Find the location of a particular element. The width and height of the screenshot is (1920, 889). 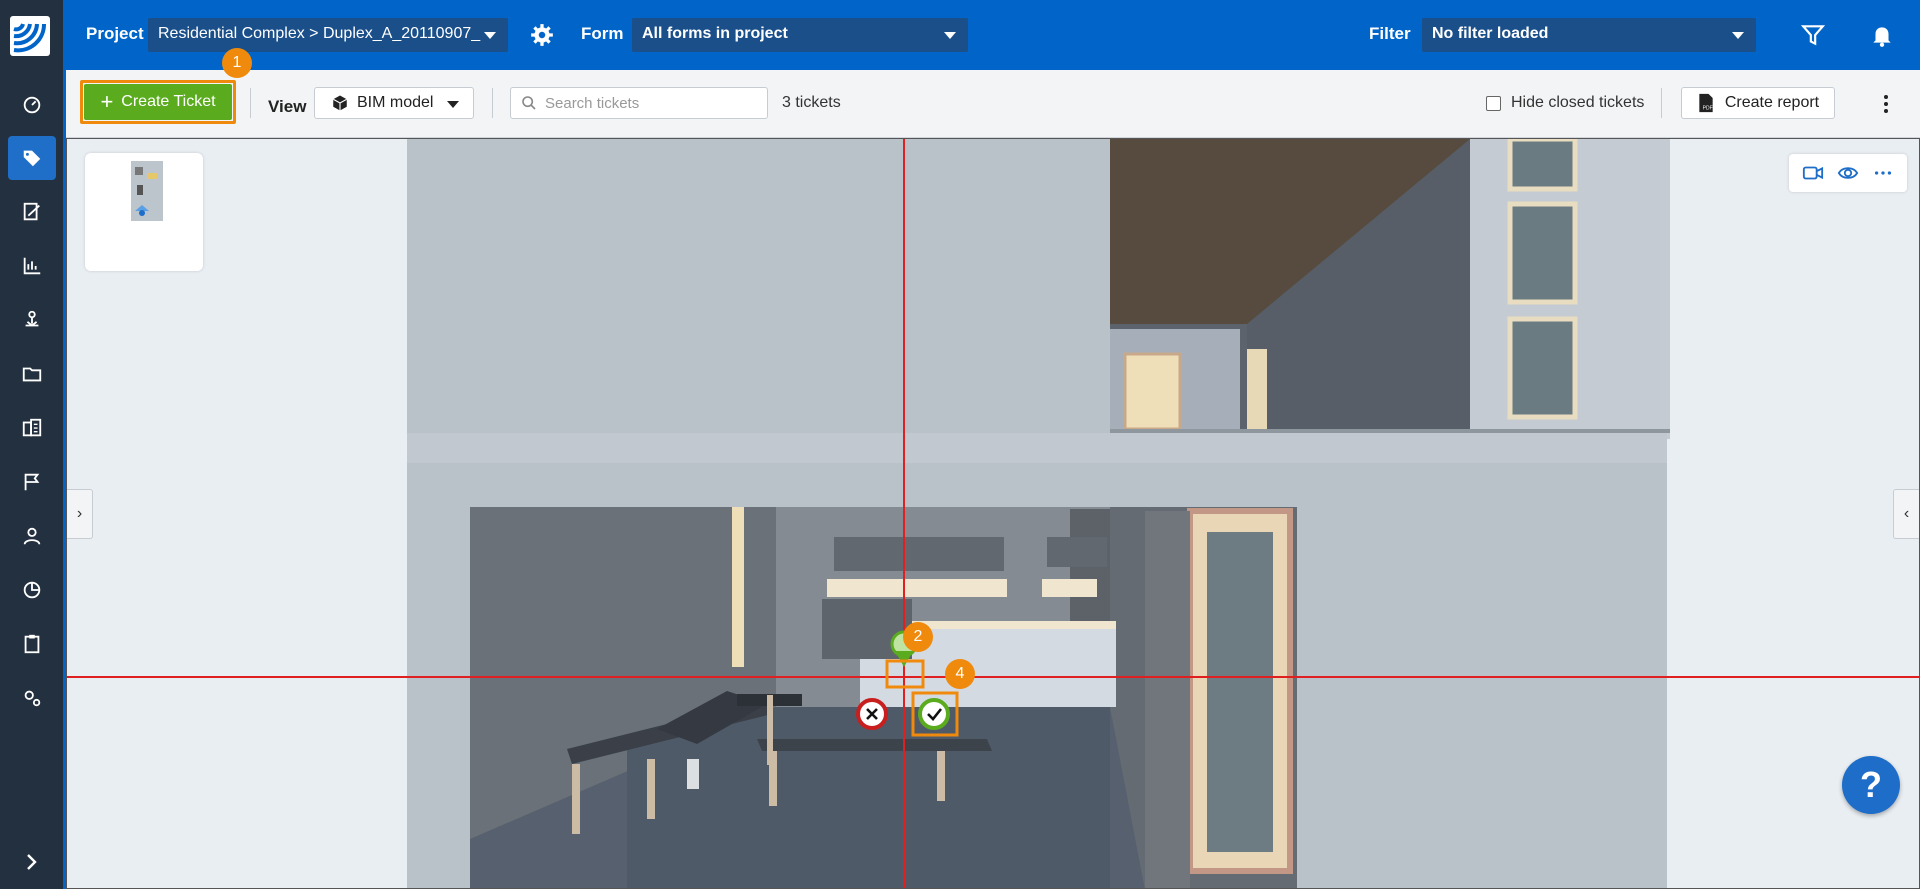

settings-icon is located at coordinates (32, 698).